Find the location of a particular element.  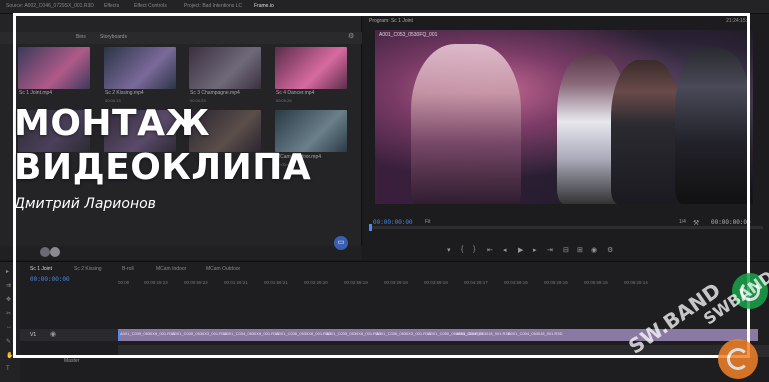

ruler-tick: 00:01:59:21 is located at coordinates (276, 282).